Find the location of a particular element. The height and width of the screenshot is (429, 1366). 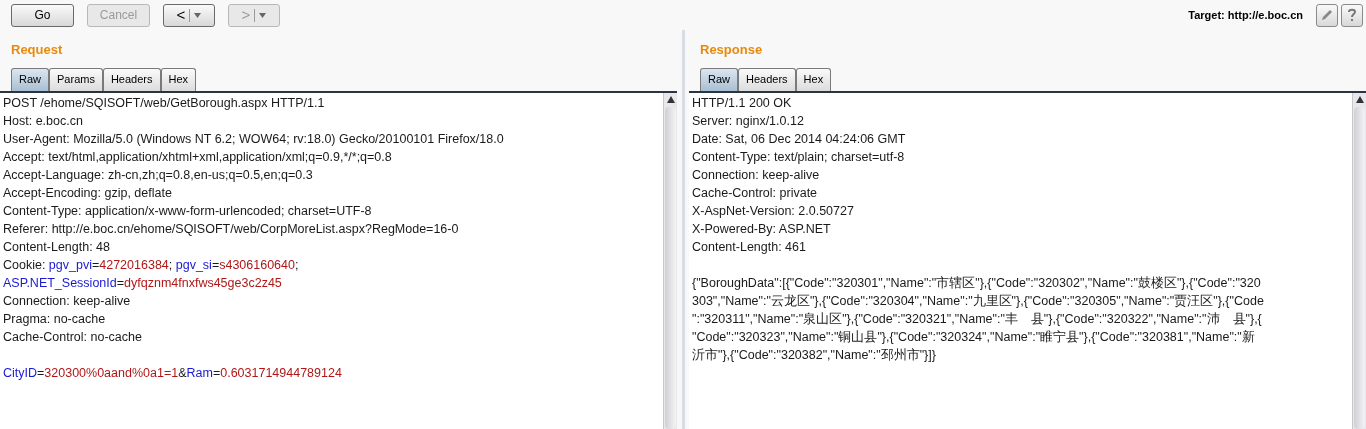

text-line: Content-Type: text/plain; charset=utf-8 is located at coordinates (799, 157).